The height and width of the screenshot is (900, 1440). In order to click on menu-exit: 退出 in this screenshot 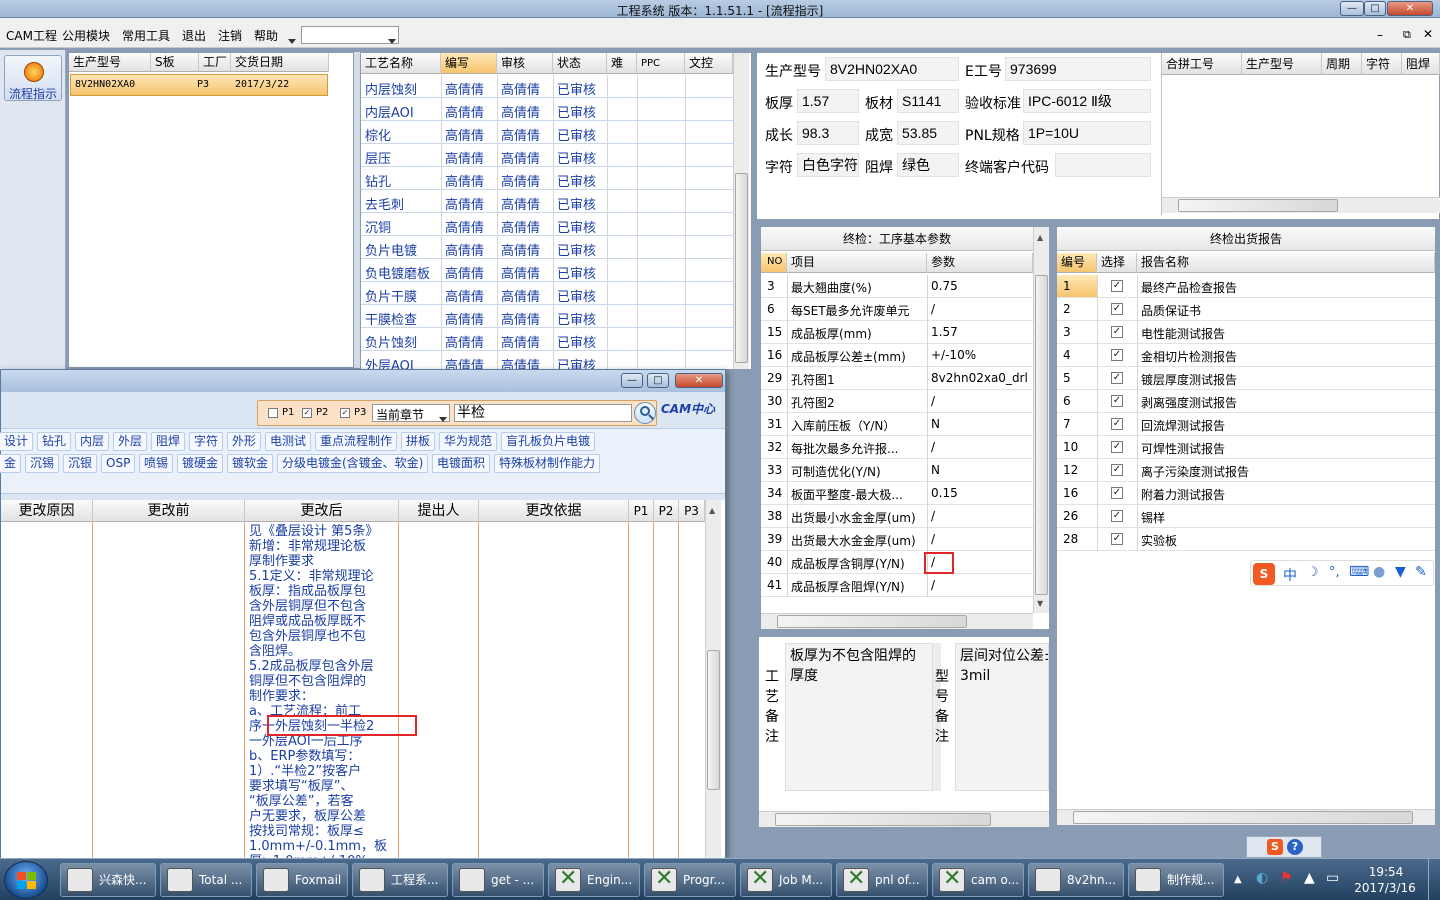, I will do `click(194, 35)`.